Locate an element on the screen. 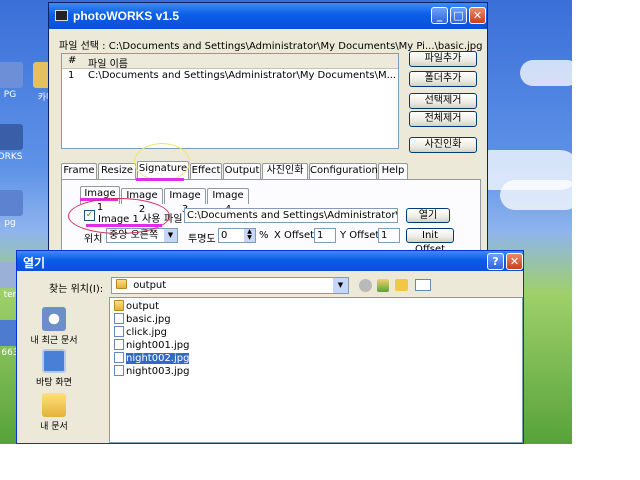  close-button: ✕ is located at coordinates (477, 15).